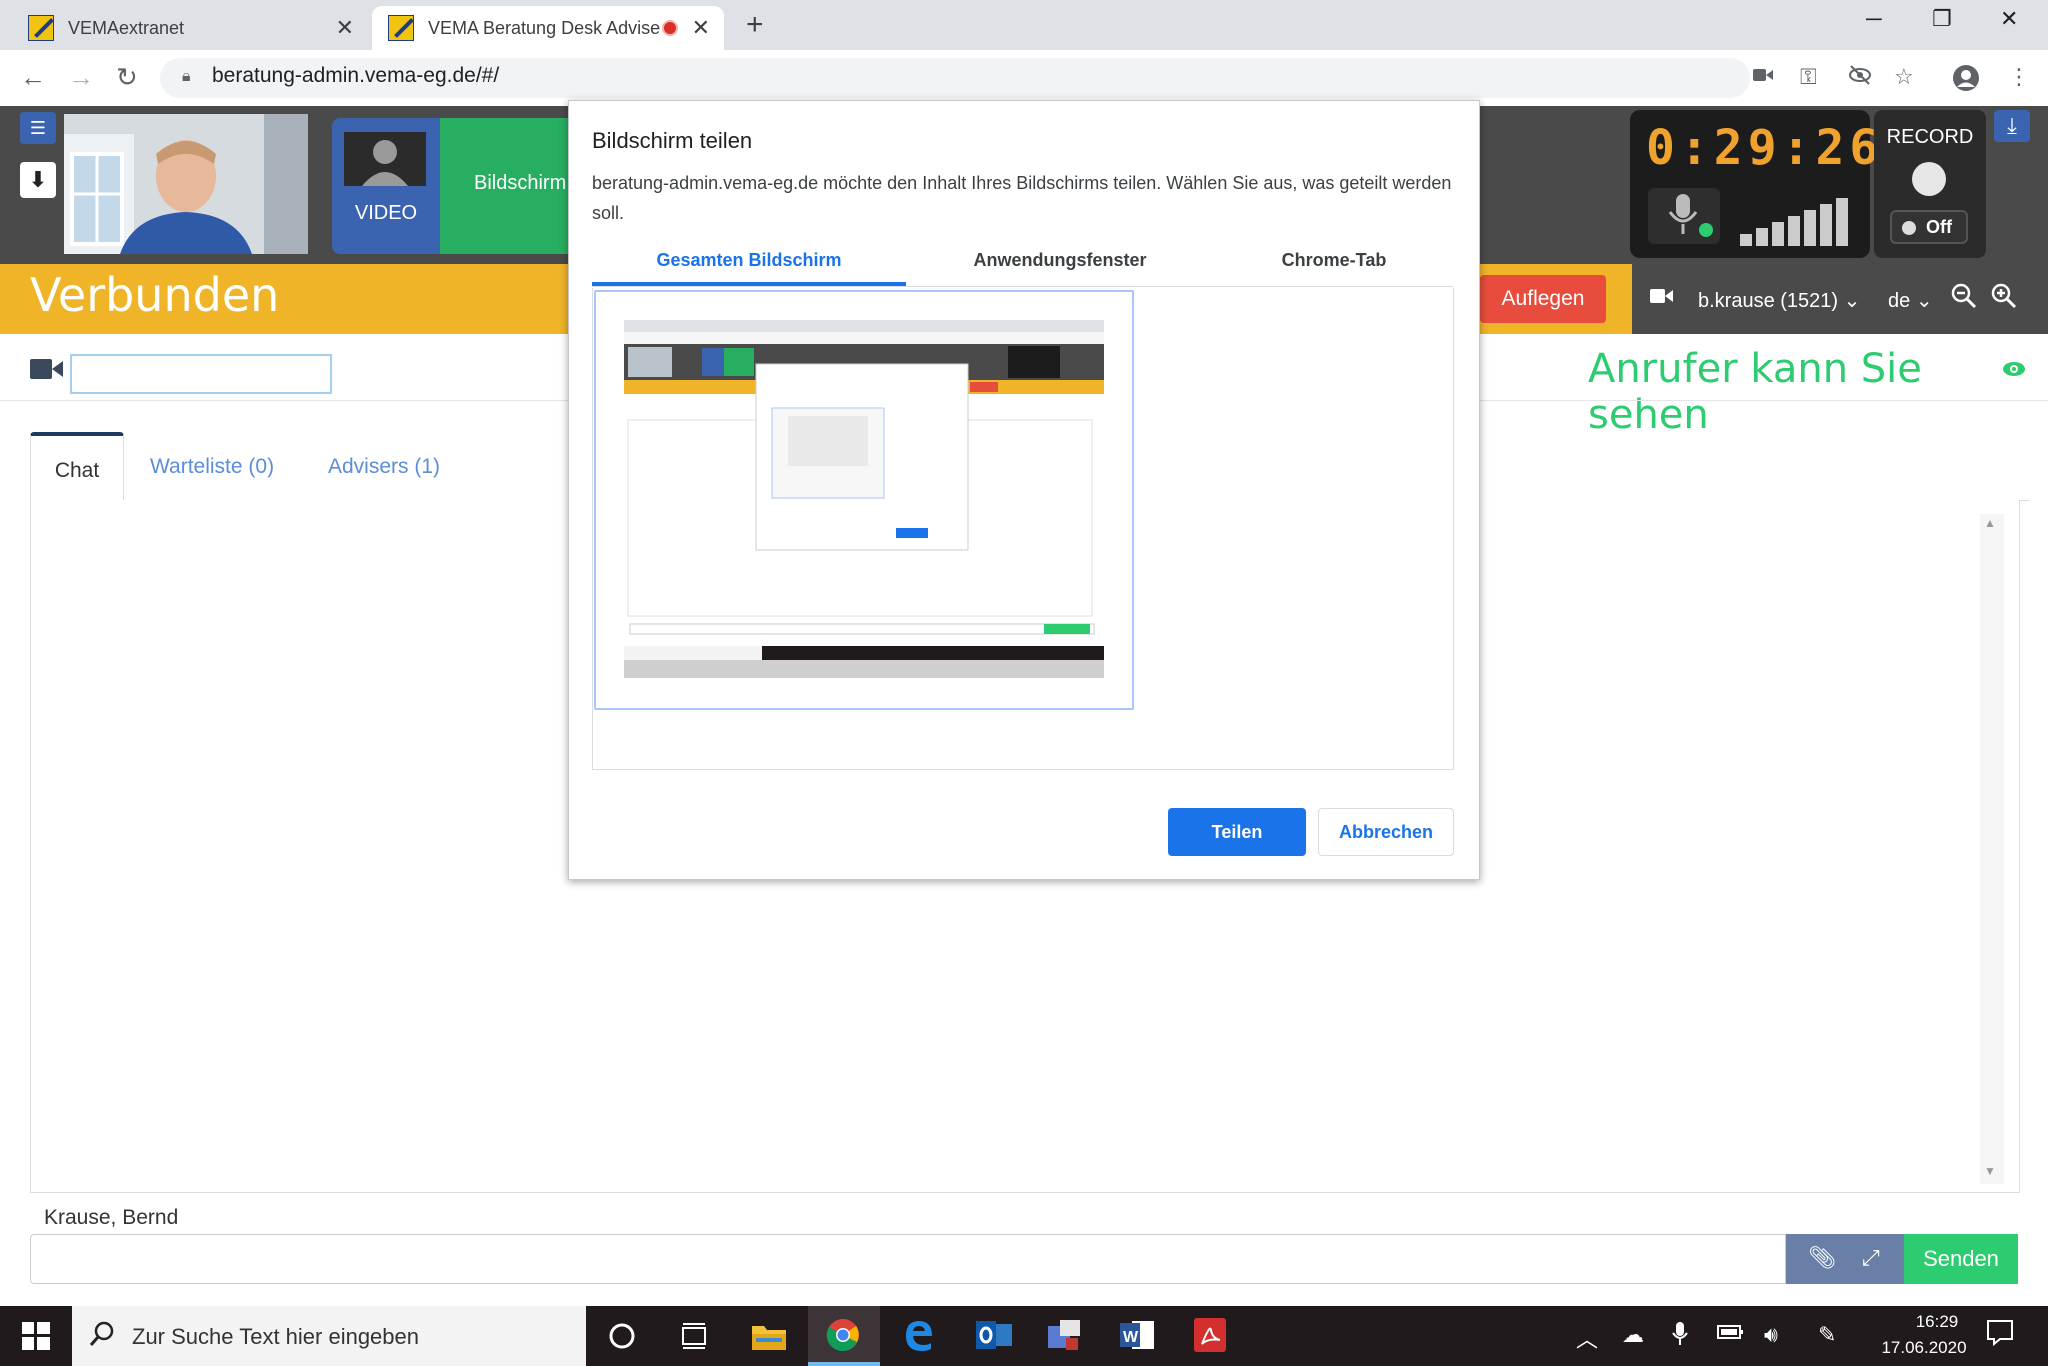 The height and width of the screenshot is (1366, 2048). What do you see at coordinates (1827, 1335) in the screenshot?
I see `pen-icon: ✎` at bounding box center [1827, 1335].